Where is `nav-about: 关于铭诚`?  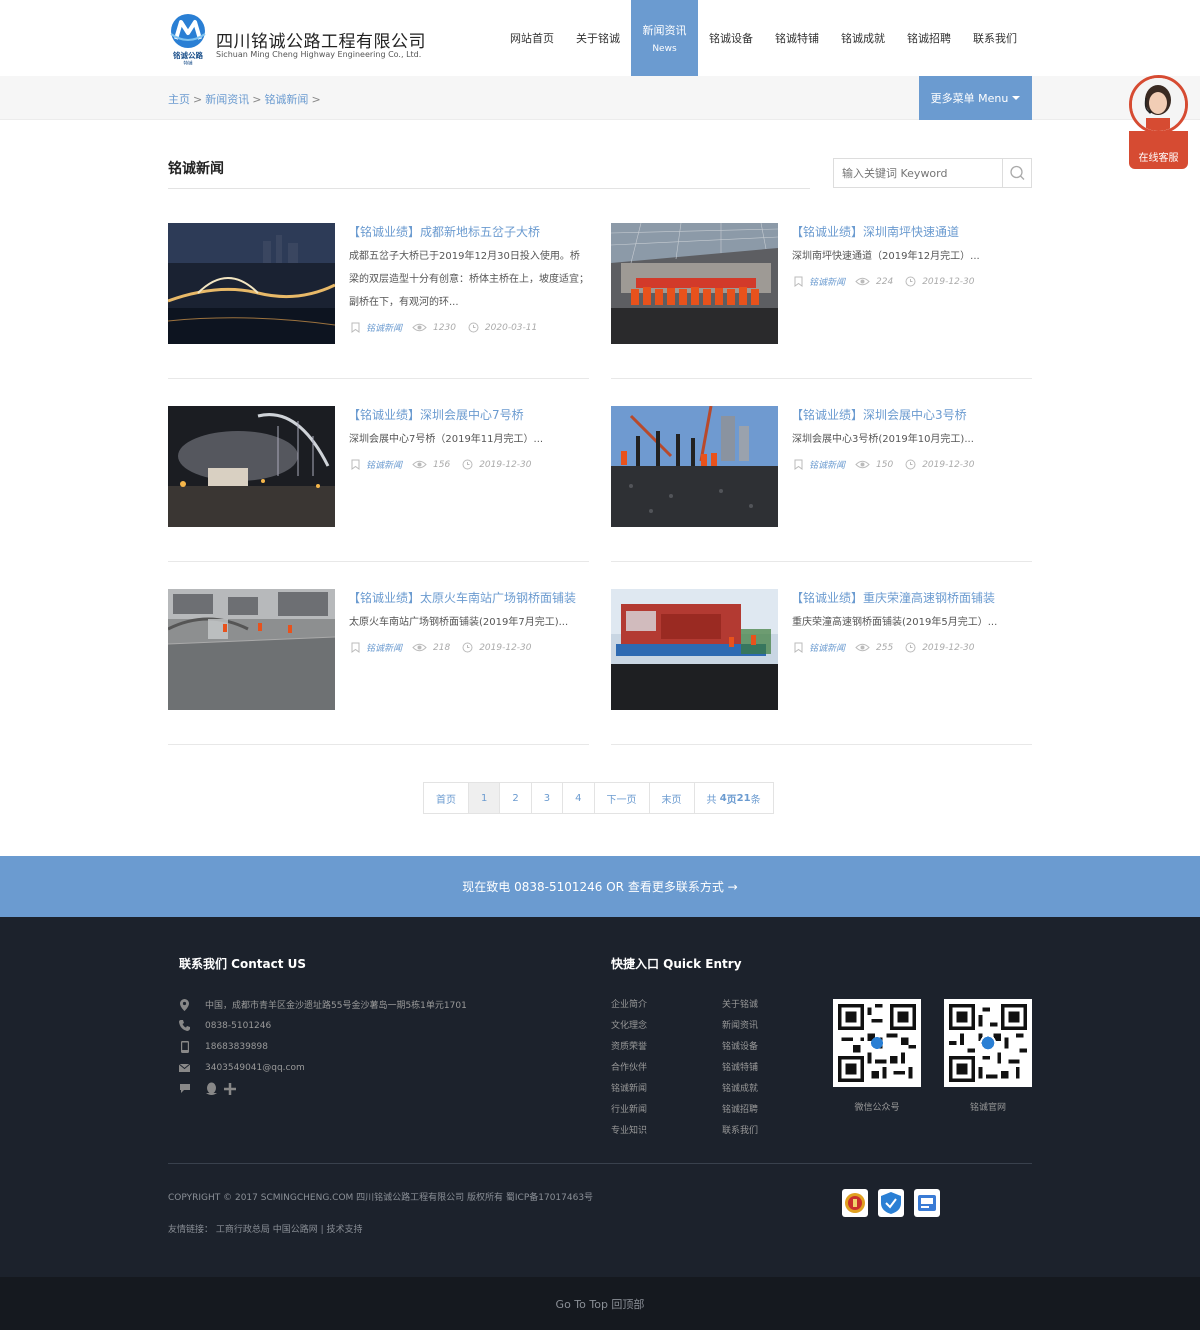
nav-about: 关于铭诚 is located at coordinates (598, 38).